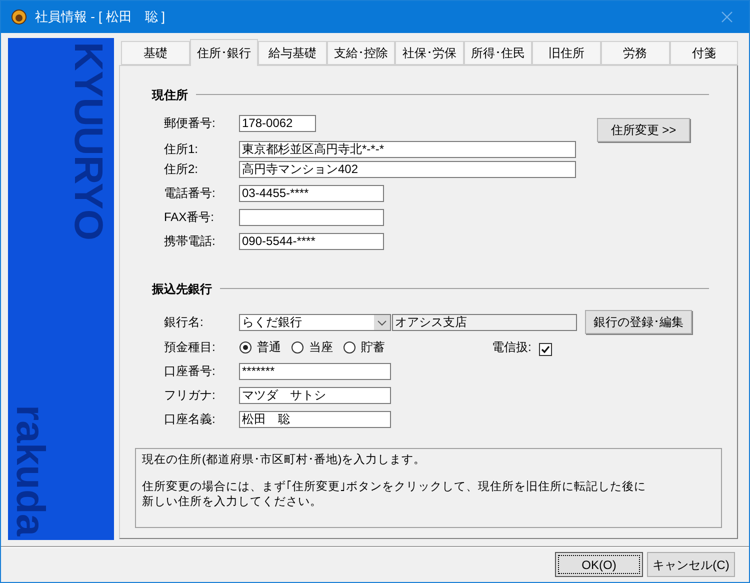  I want to click on radio-option: 貯蓄, so click(364, 347).